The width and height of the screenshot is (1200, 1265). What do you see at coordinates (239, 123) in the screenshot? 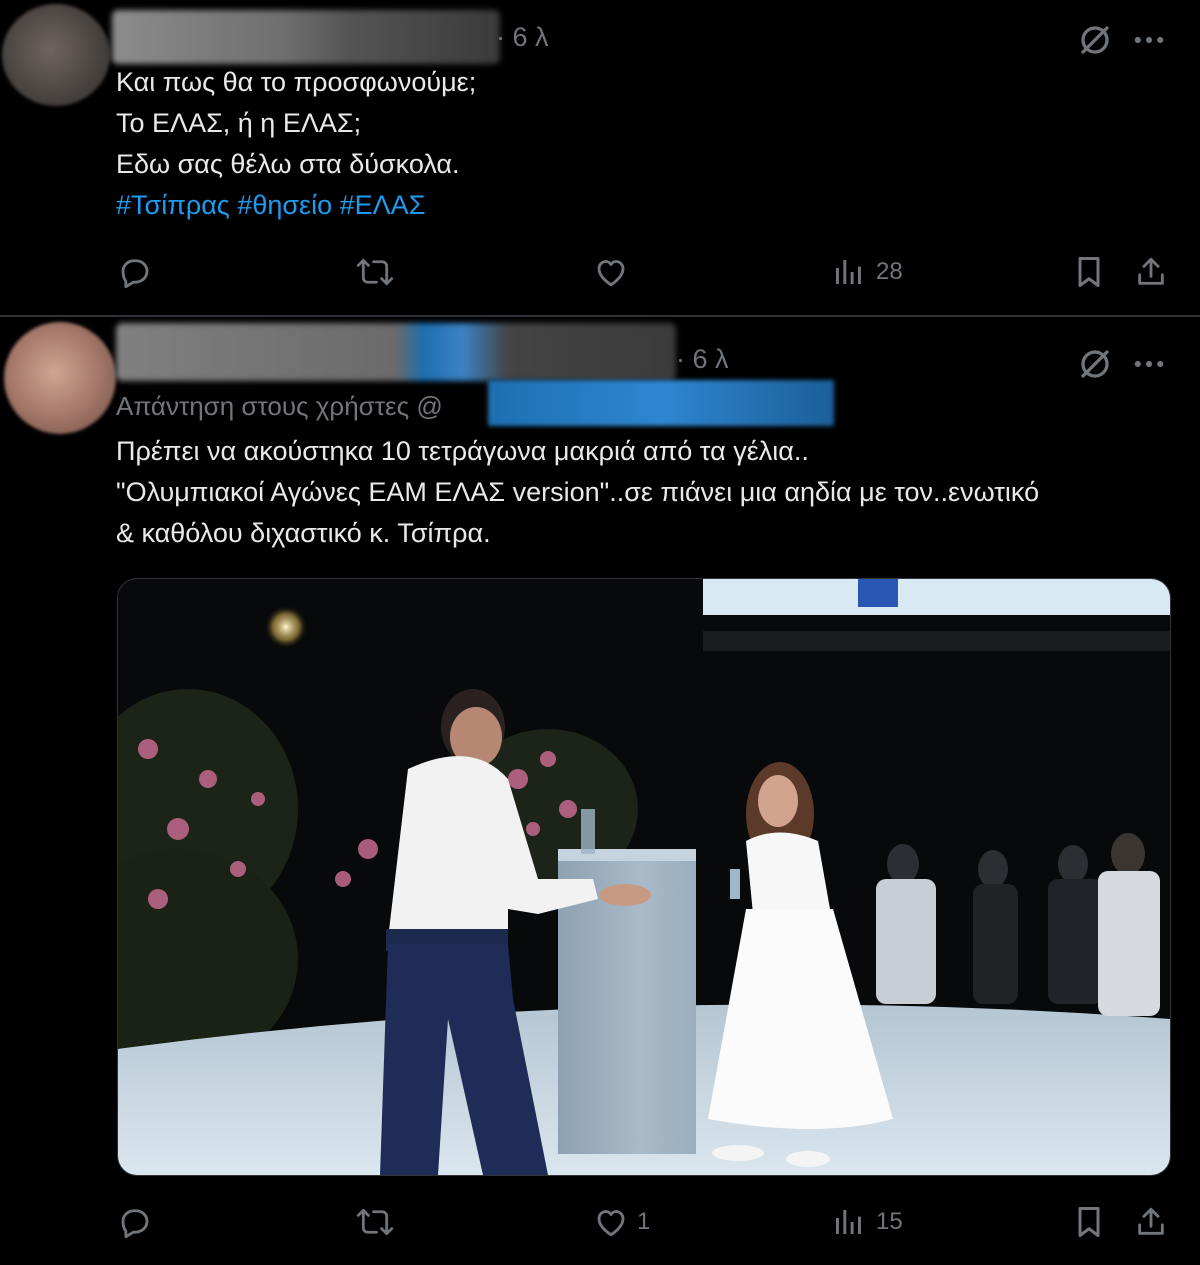
I see `tweet-text-line: Το ΕΛΑΣ, ή η ΕΛΑΣ;` at bounding box center [239, 123].